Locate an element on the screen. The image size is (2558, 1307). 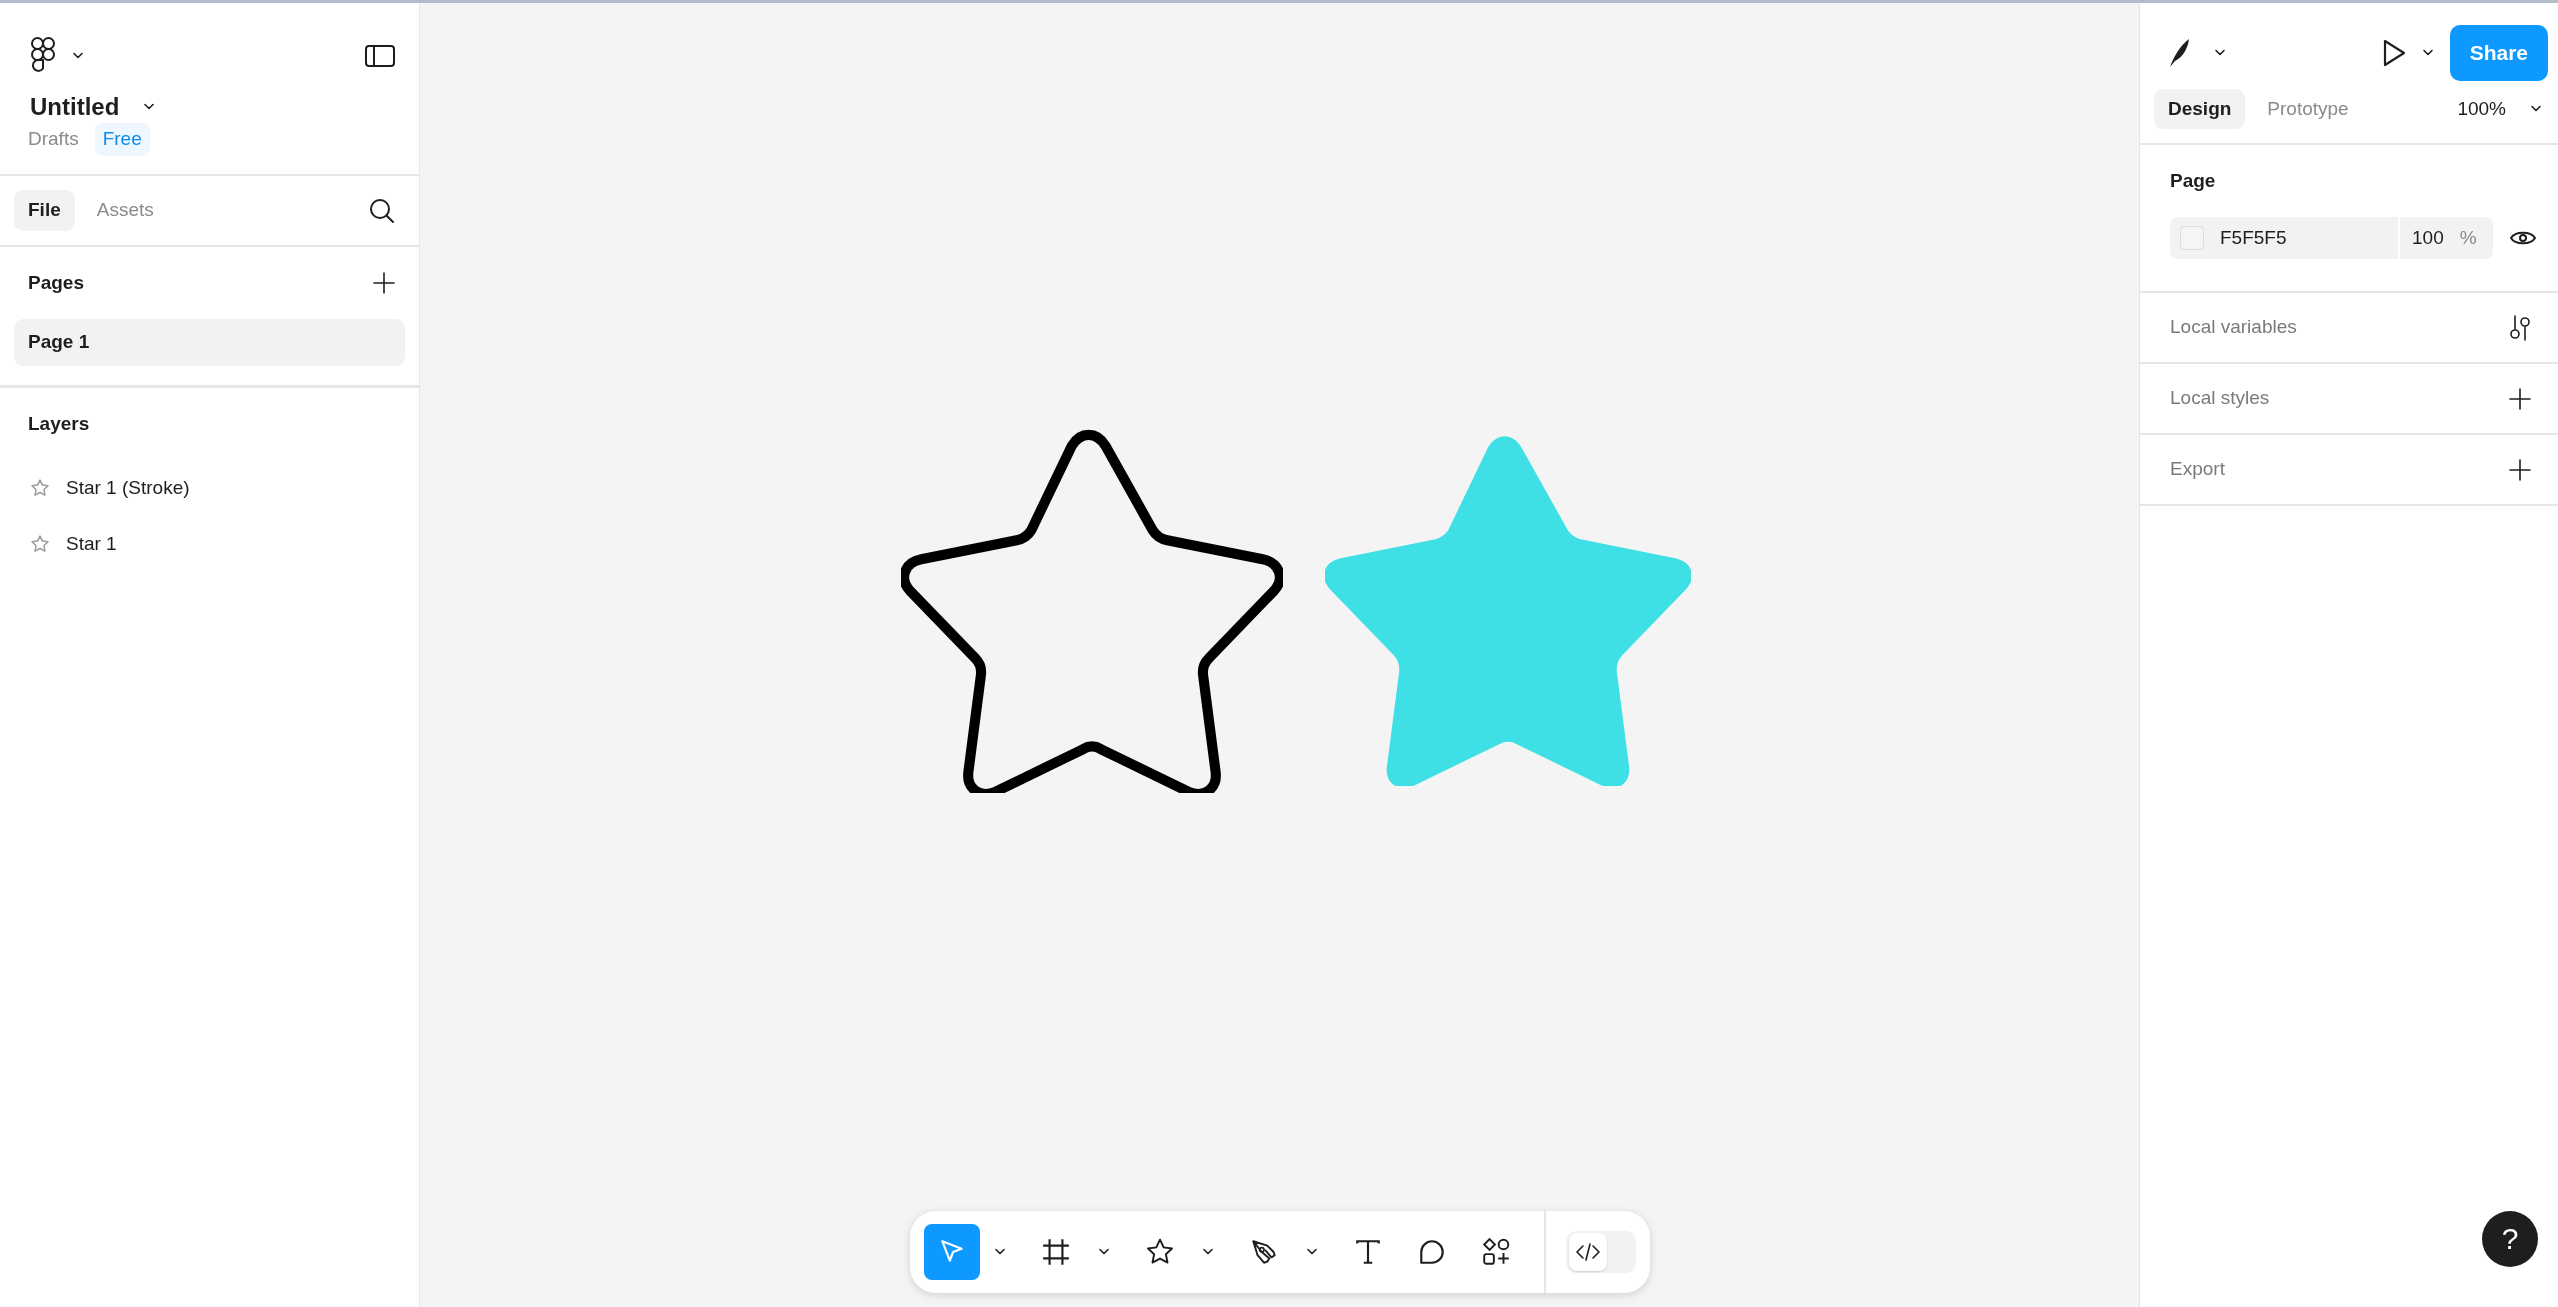
search-icon is located at coordinates (382, 210).